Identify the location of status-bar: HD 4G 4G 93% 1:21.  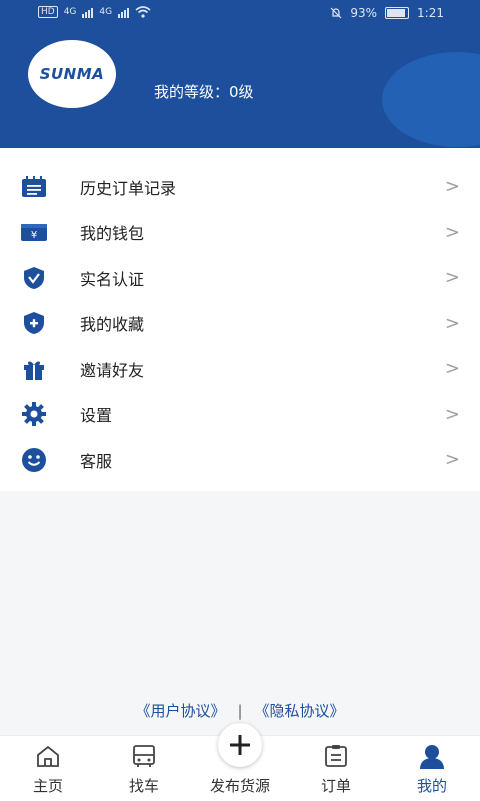
(240, 15).